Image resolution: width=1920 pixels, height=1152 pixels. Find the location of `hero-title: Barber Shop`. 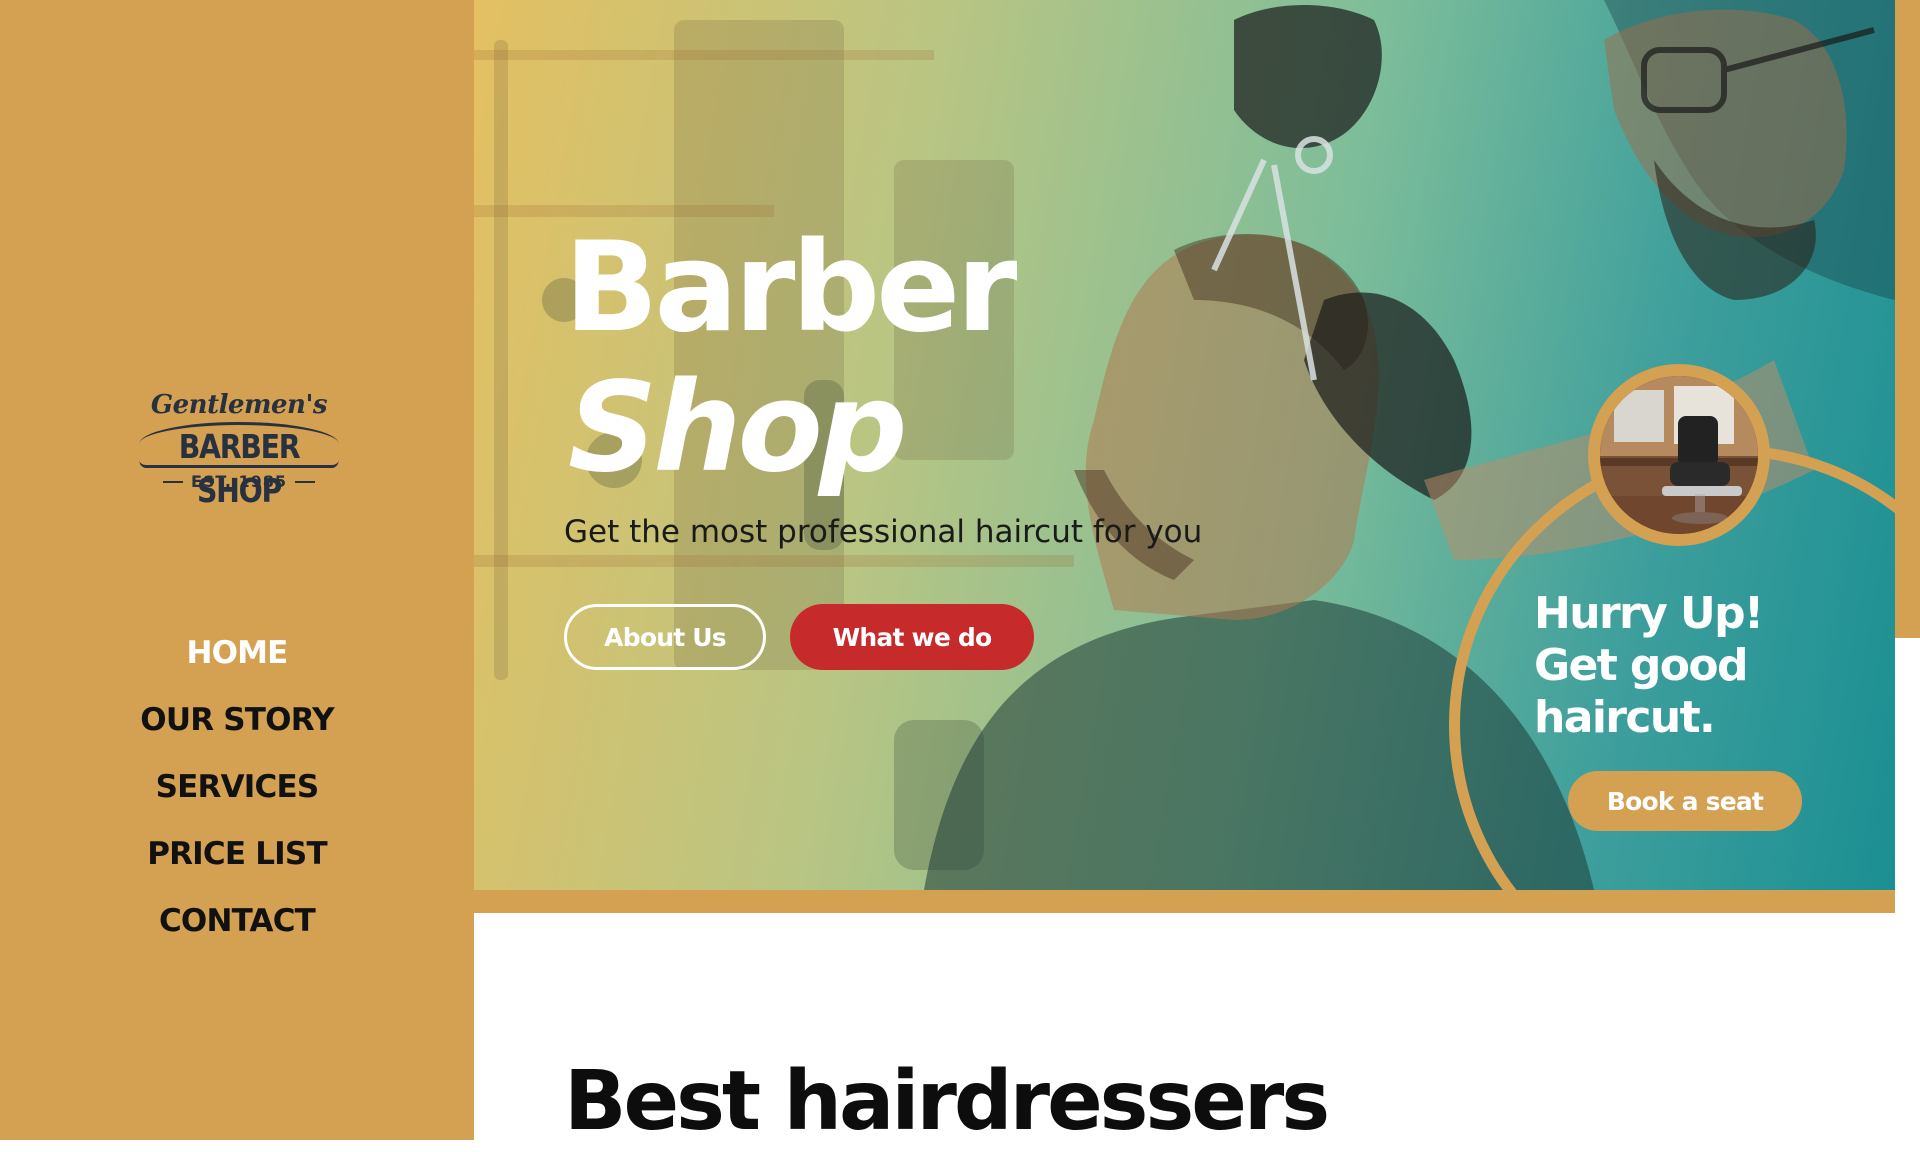

hero-title: Barber Shop is located at coordinates (790, 358).